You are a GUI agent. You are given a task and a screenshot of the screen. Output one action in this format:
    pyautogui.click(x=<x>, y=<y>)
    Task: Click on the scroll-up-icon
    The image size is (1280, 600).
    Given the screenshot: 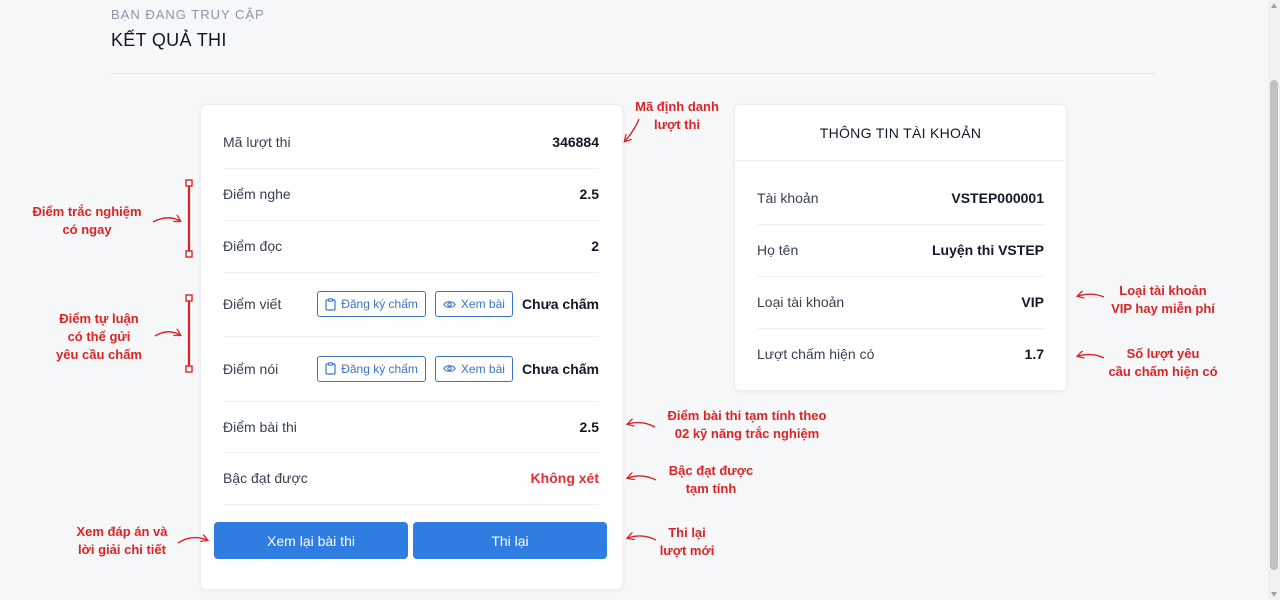 What is the action you would take?
    pyautogui.click(x=1274, y=5)
    